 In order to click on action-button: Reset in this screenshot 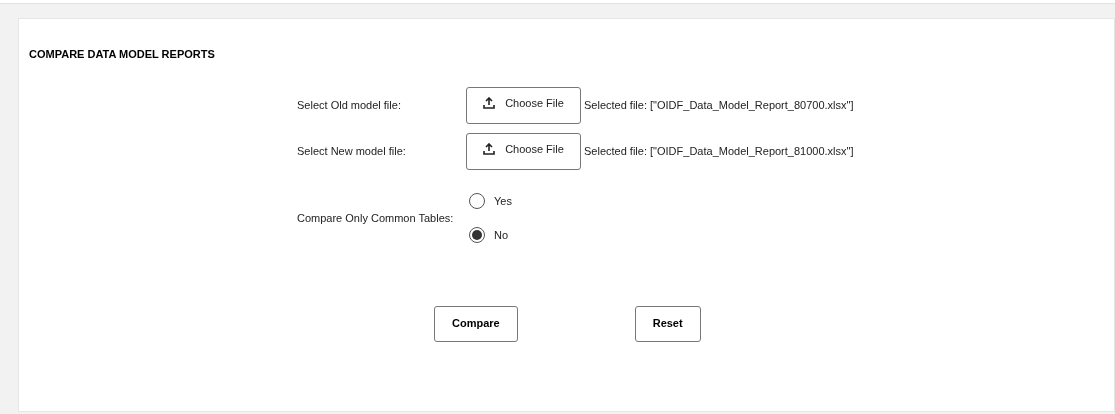, I will do `click(667, 323)`.